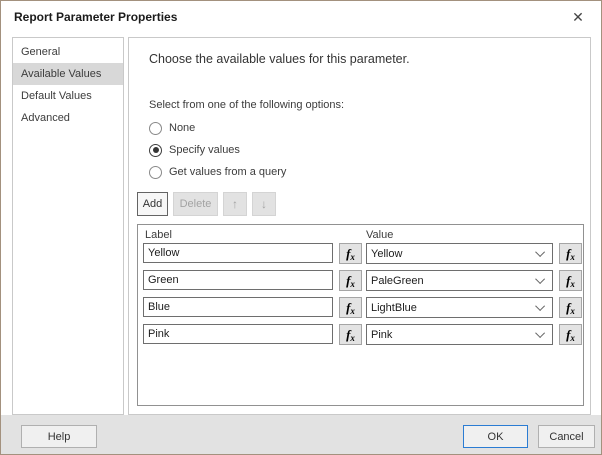  I want to click on radio-query-values-label: Get values from a query, so click(228, 172).